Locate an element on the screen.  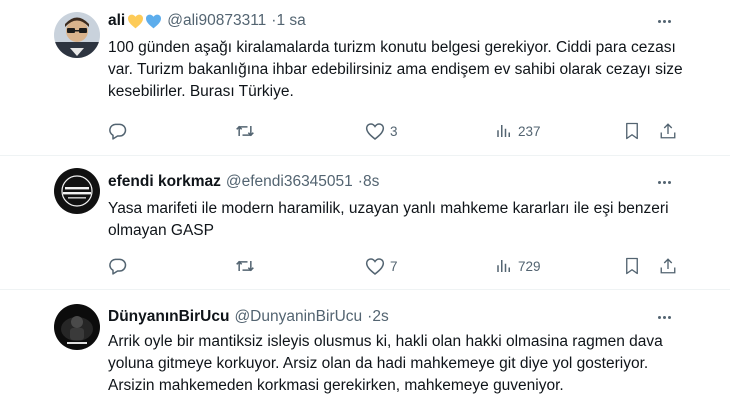
tweet-header: DünyanınBirUcu @DunyaninBirUcu · 2s is located at coordinates (248, 317).